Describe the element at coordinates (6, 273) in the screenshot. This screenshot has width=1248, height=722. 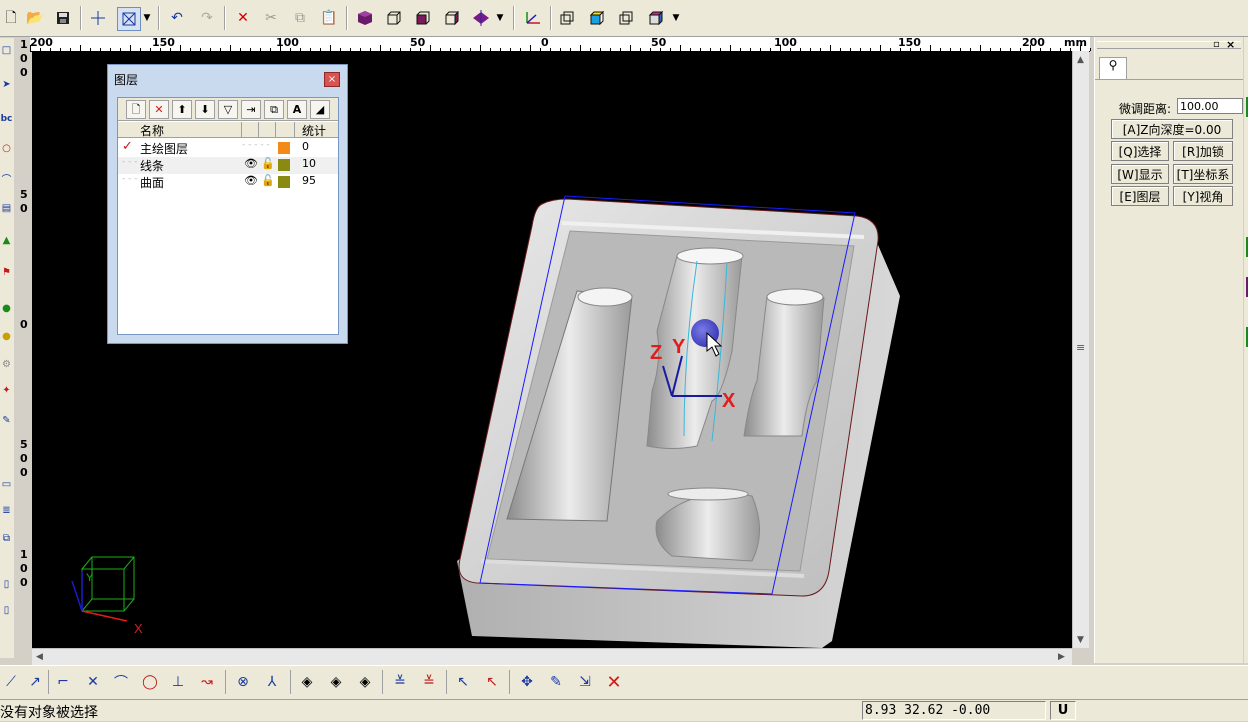
I see `flag-icon: ⚑` at that location.